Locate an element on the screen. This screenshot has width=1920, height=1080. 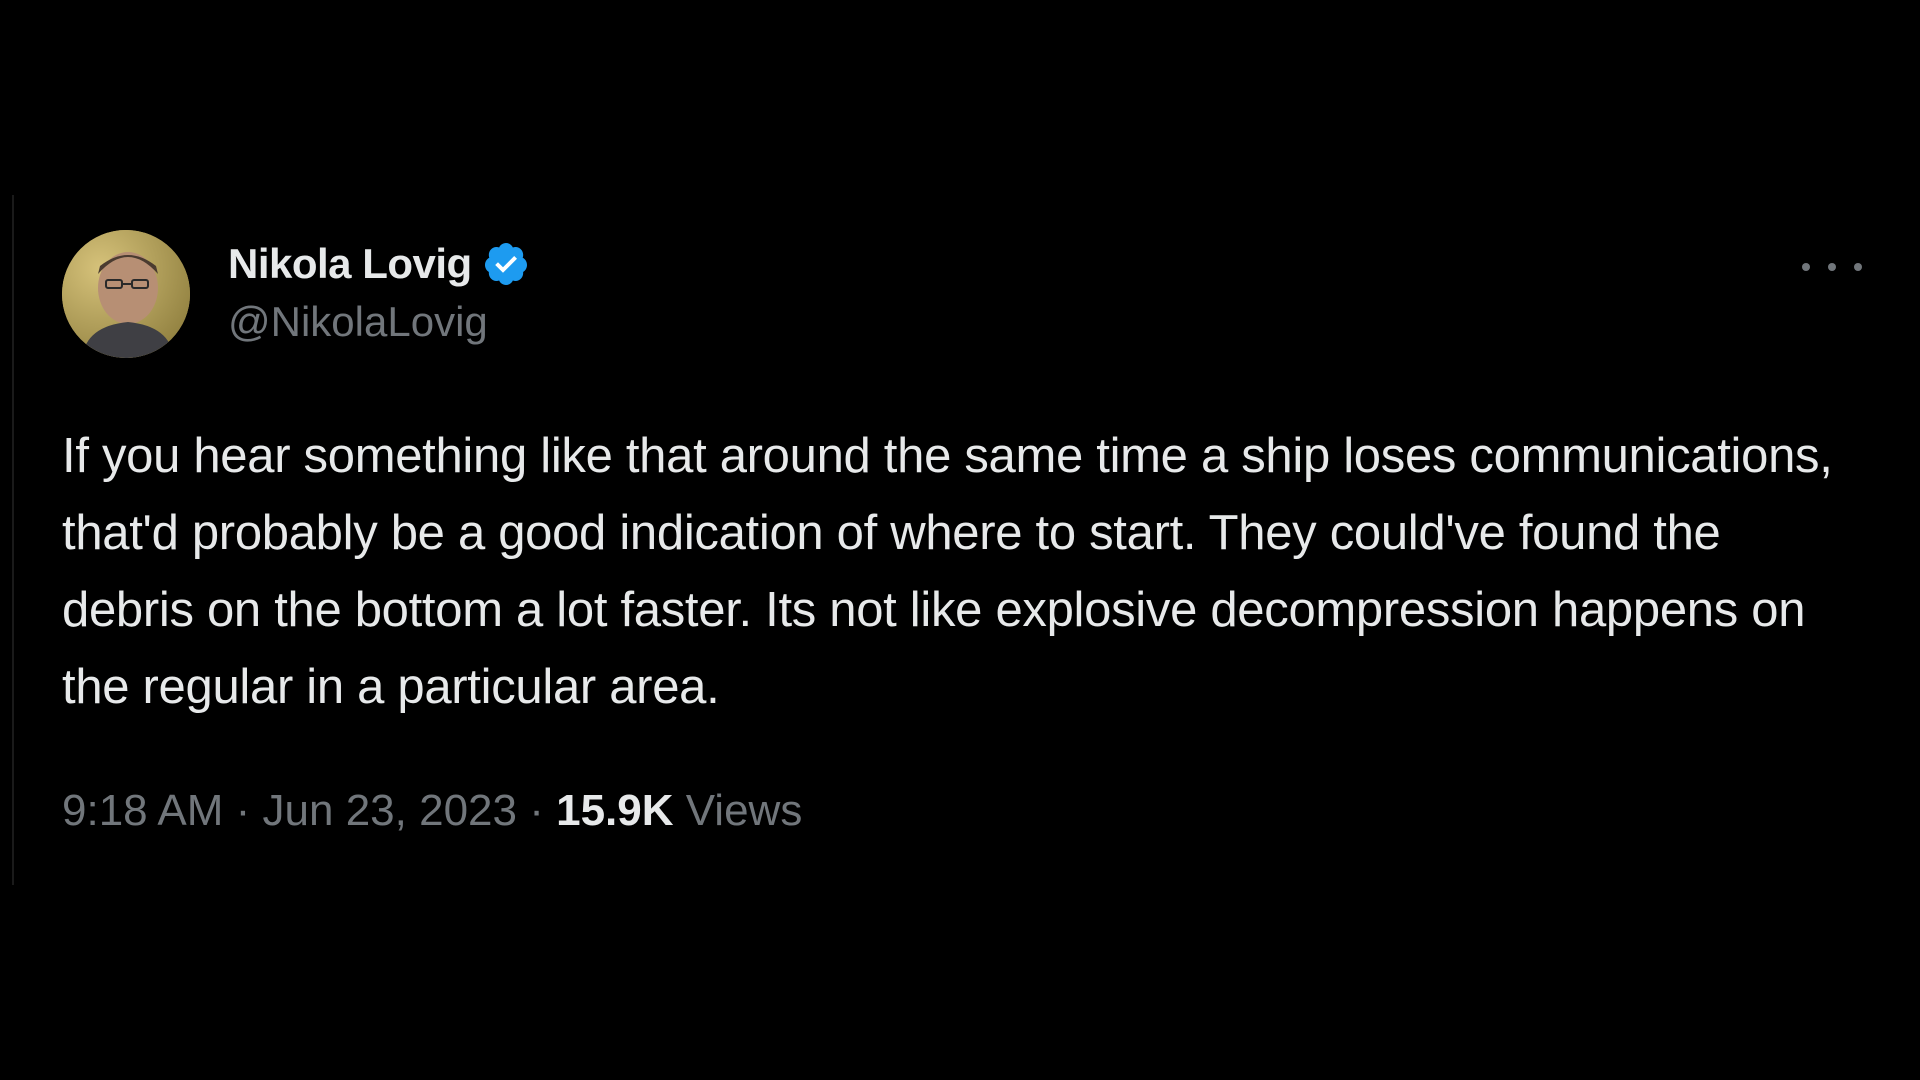
avatar is located at coordinates (126, 294).